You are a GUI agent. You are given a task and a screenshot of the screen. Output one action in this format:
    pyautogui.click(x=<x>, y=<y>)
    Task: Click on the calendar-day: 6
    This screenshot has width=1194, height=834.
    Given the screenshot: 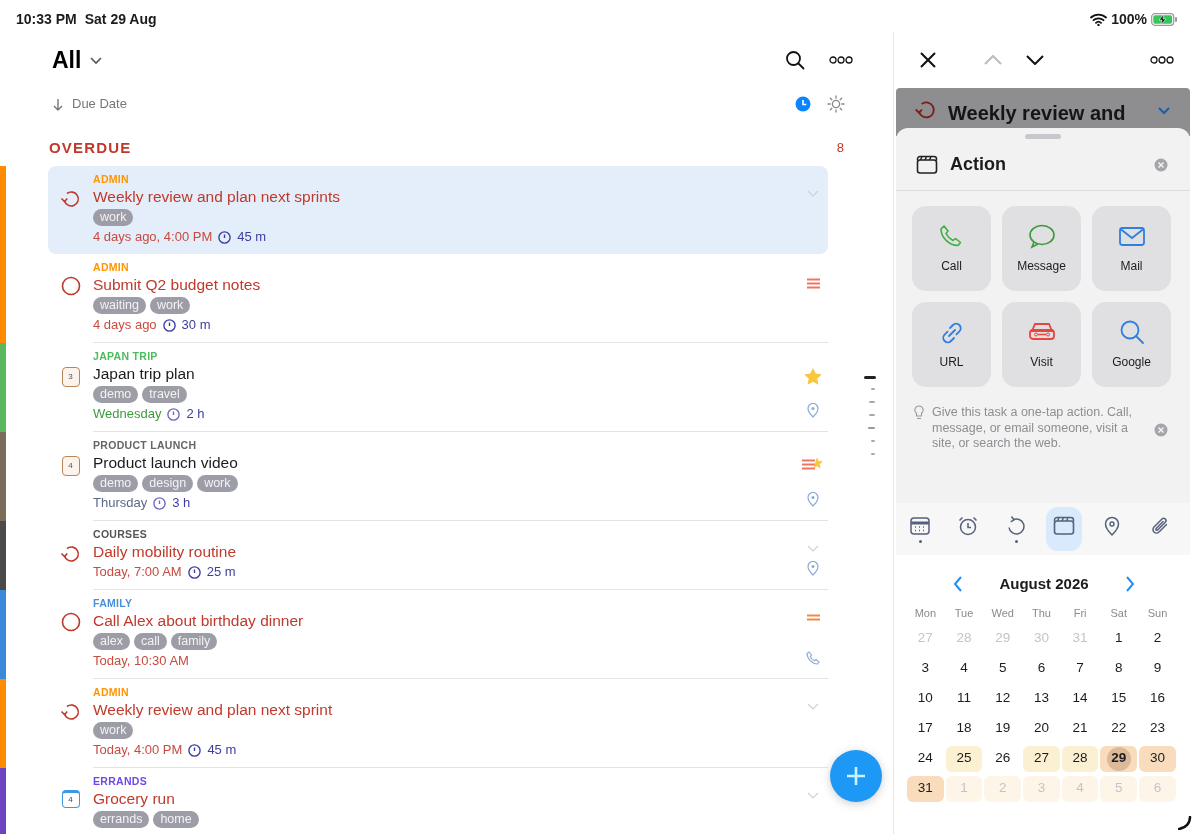 What is the action you would take?
    pyautogui.click(x=1041, y=668)
    